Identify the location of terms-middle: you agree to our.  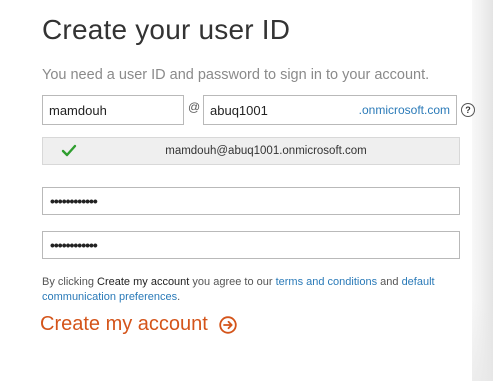
(232, 282).